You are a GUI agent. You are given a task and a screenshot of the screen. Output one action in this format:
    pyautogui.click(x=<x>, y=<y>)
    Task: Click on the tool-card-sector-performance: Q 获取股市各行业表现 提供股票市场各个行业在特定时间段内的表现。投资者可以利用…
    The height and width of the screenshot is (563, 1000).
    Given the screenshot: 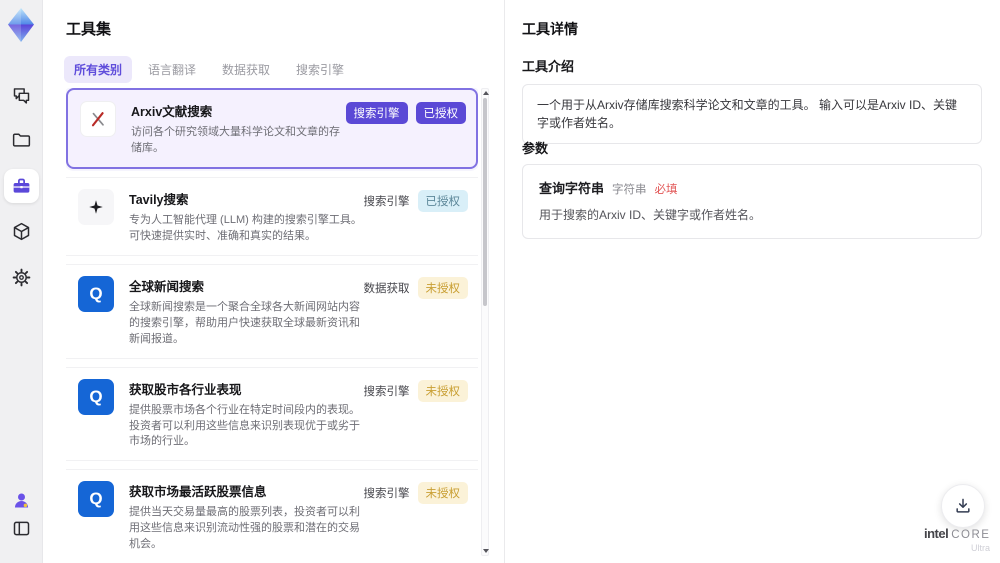 What is the action you would take?
    pyautogui.click(x=272, y=414)
    